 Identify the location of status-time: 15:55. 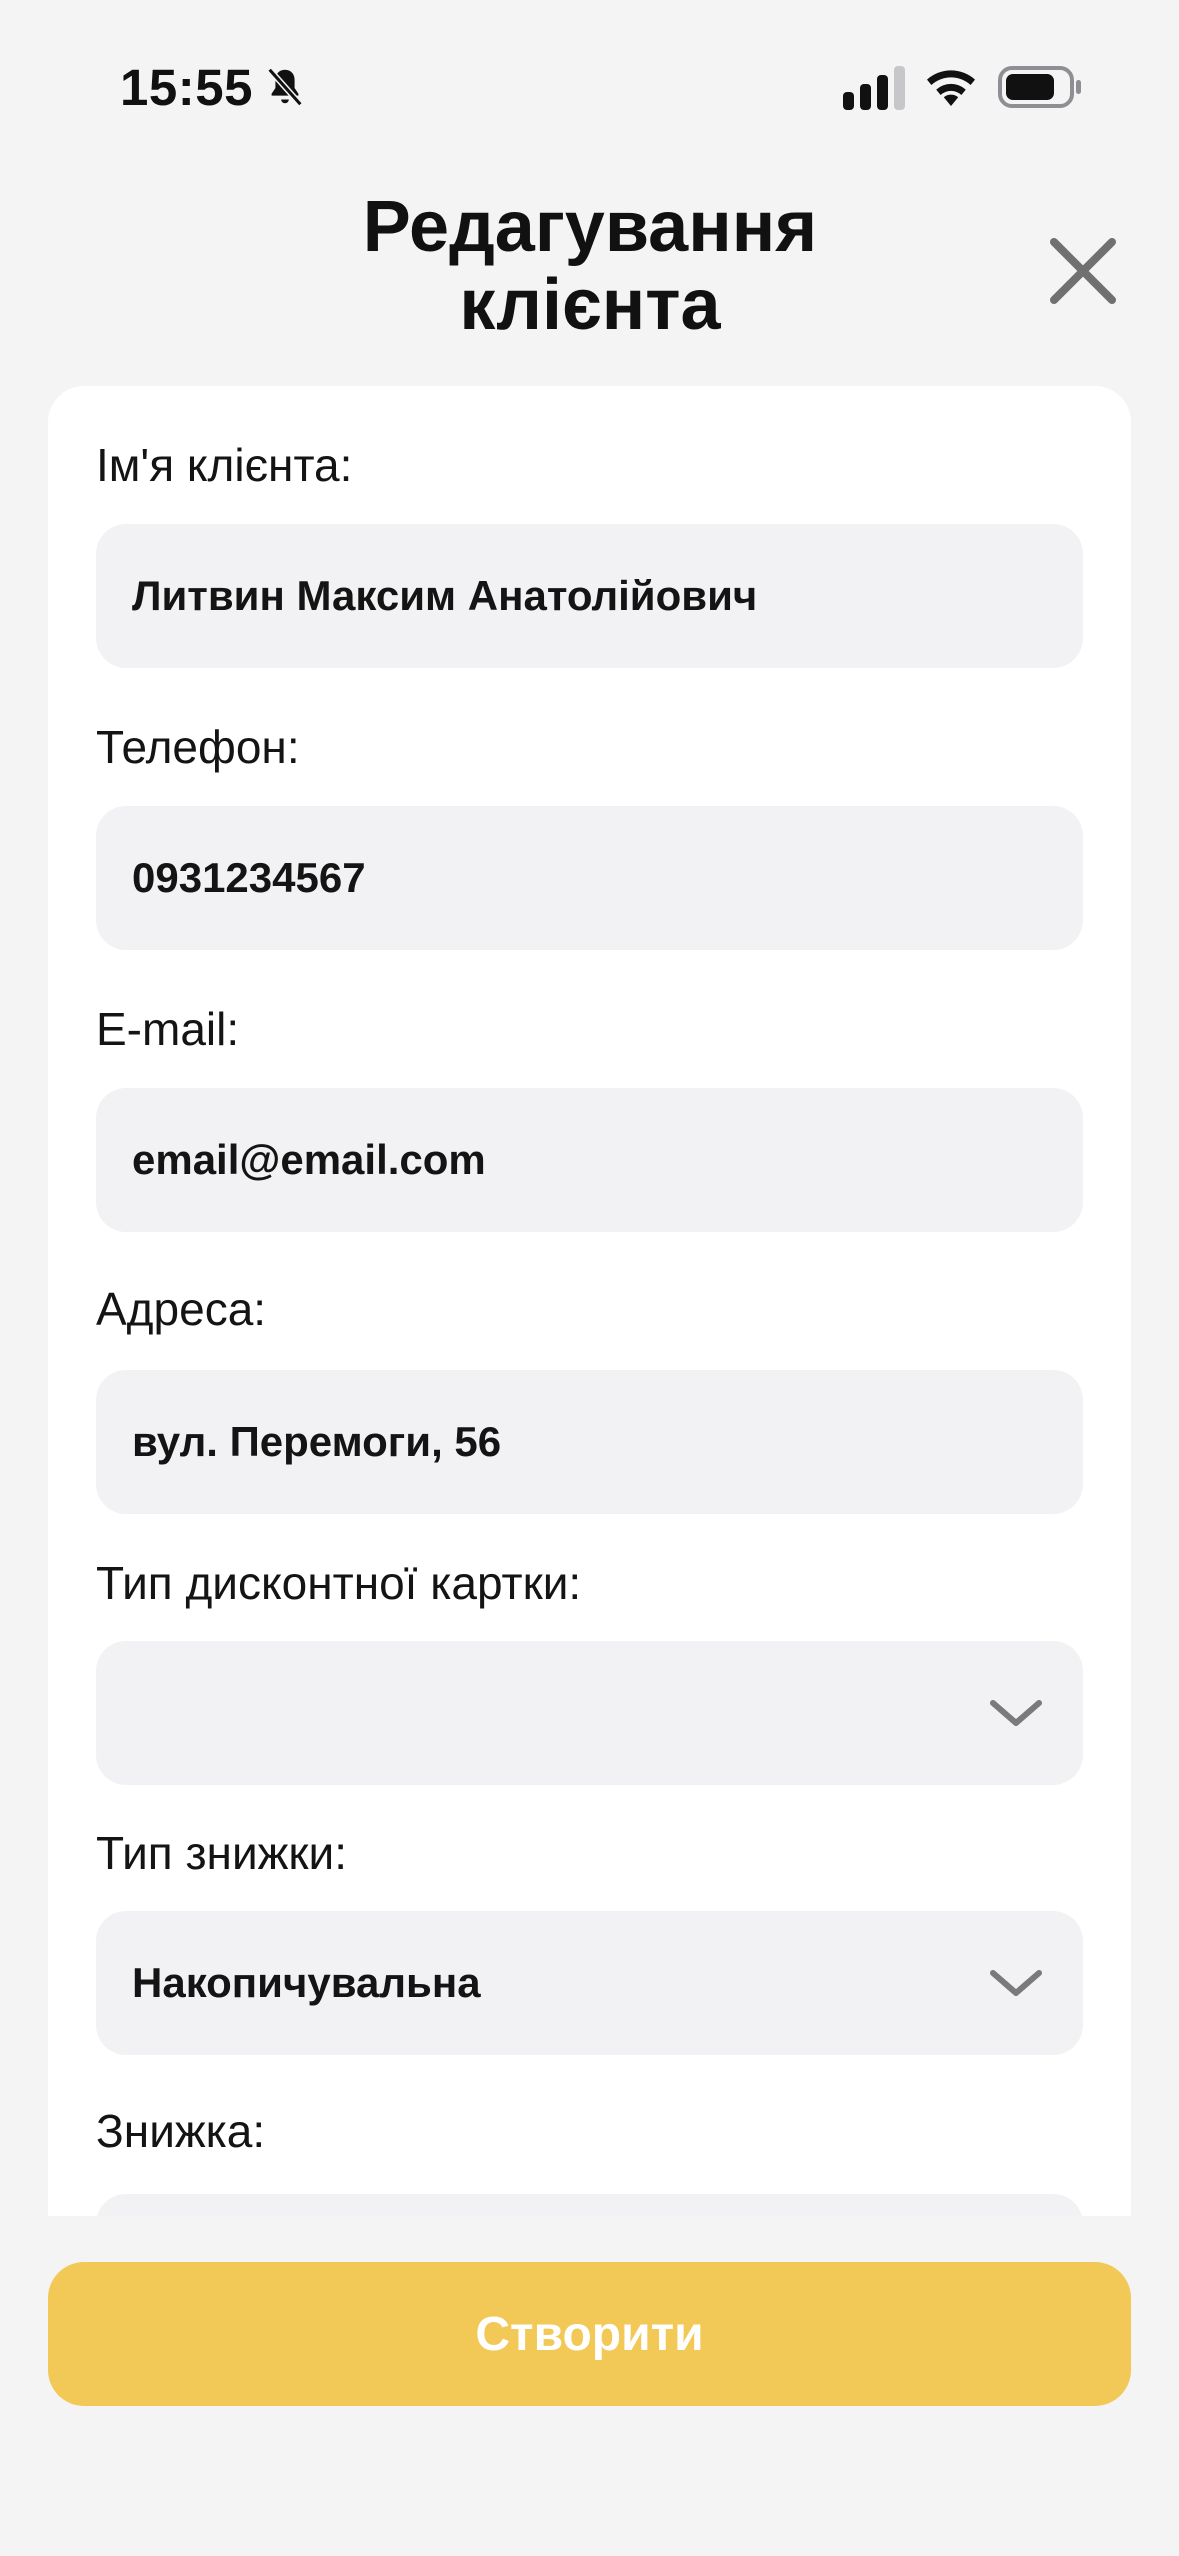
(186, 87).